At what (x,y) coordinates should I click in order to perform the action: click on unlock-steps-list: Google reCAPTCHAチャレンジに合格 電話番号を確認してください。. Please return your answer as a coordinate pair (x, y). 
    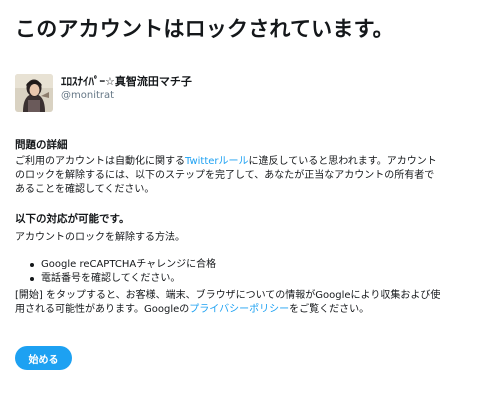
    Looking at the image, I should click on (115, 272).